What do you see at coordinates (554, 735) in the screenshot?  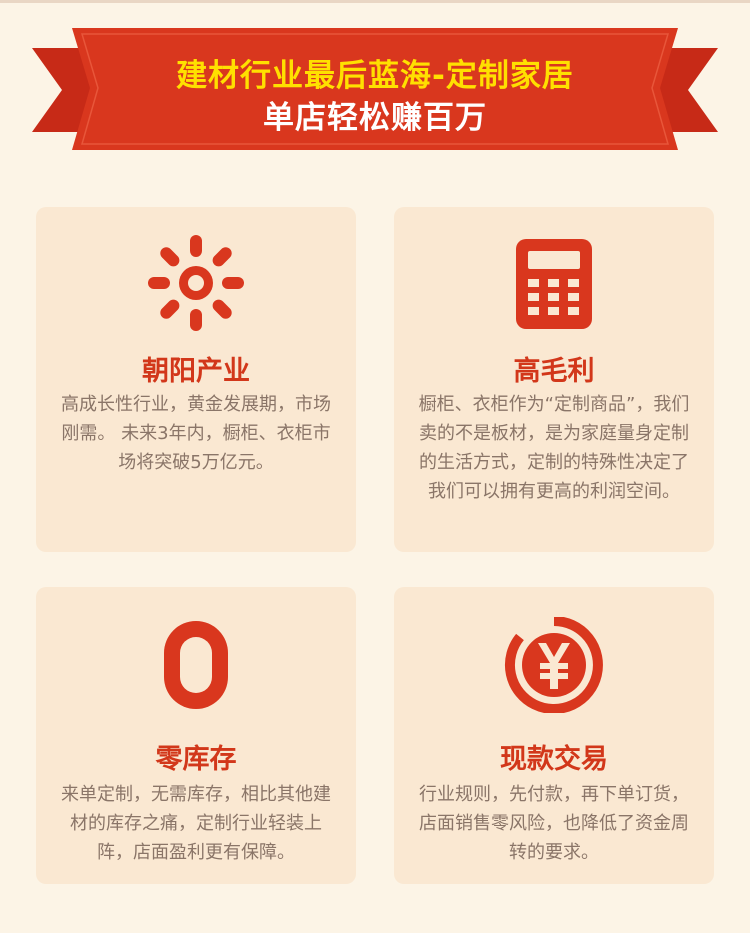 I see `feature-card-cash: 现款交易 行业规则，先付款，再下单订货，店面销售零风险，也降低了资金周转的要求。` at bounding box center [554, 735].